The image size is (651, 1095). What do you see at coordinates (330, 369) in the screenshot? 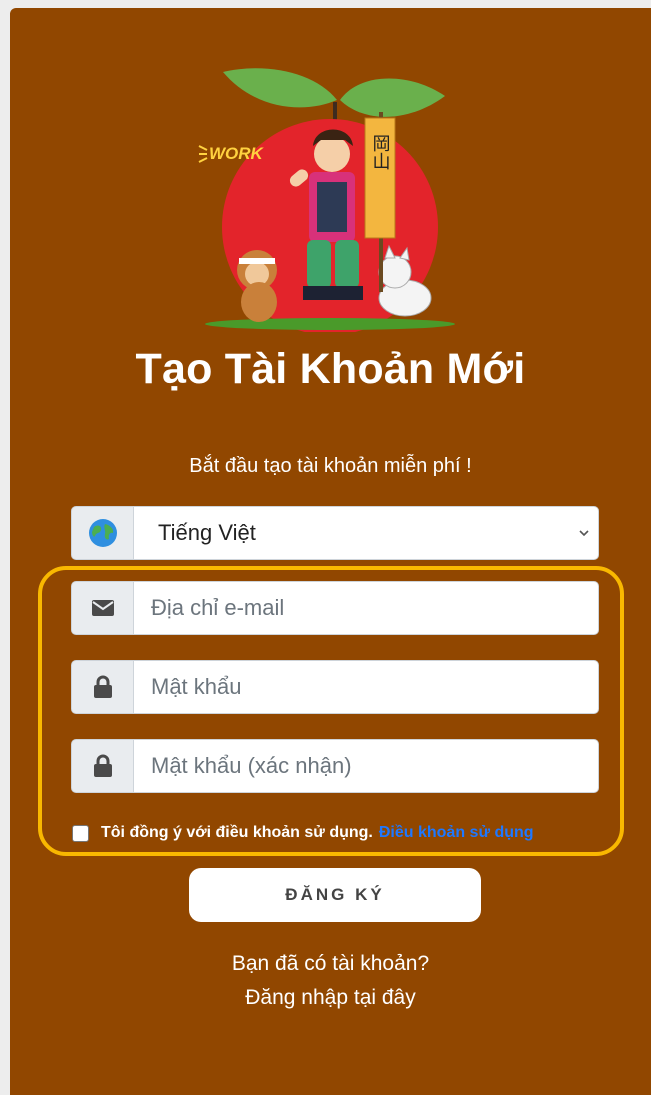
I see `page-title: Tạo Tài Khoản Mới` at bounding box center [330, 369].